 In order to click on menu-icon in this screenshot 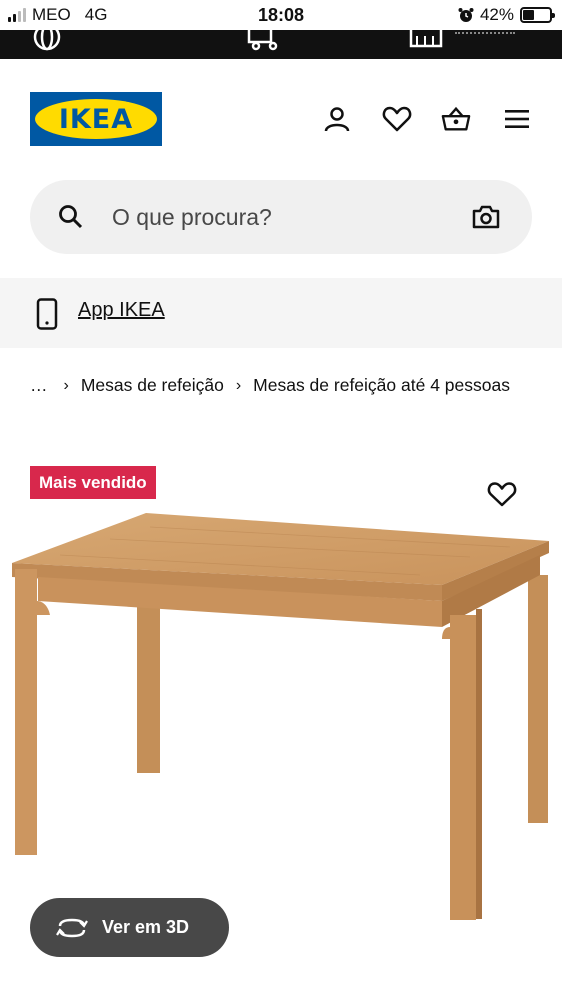, I will do `click(517, 119)`.